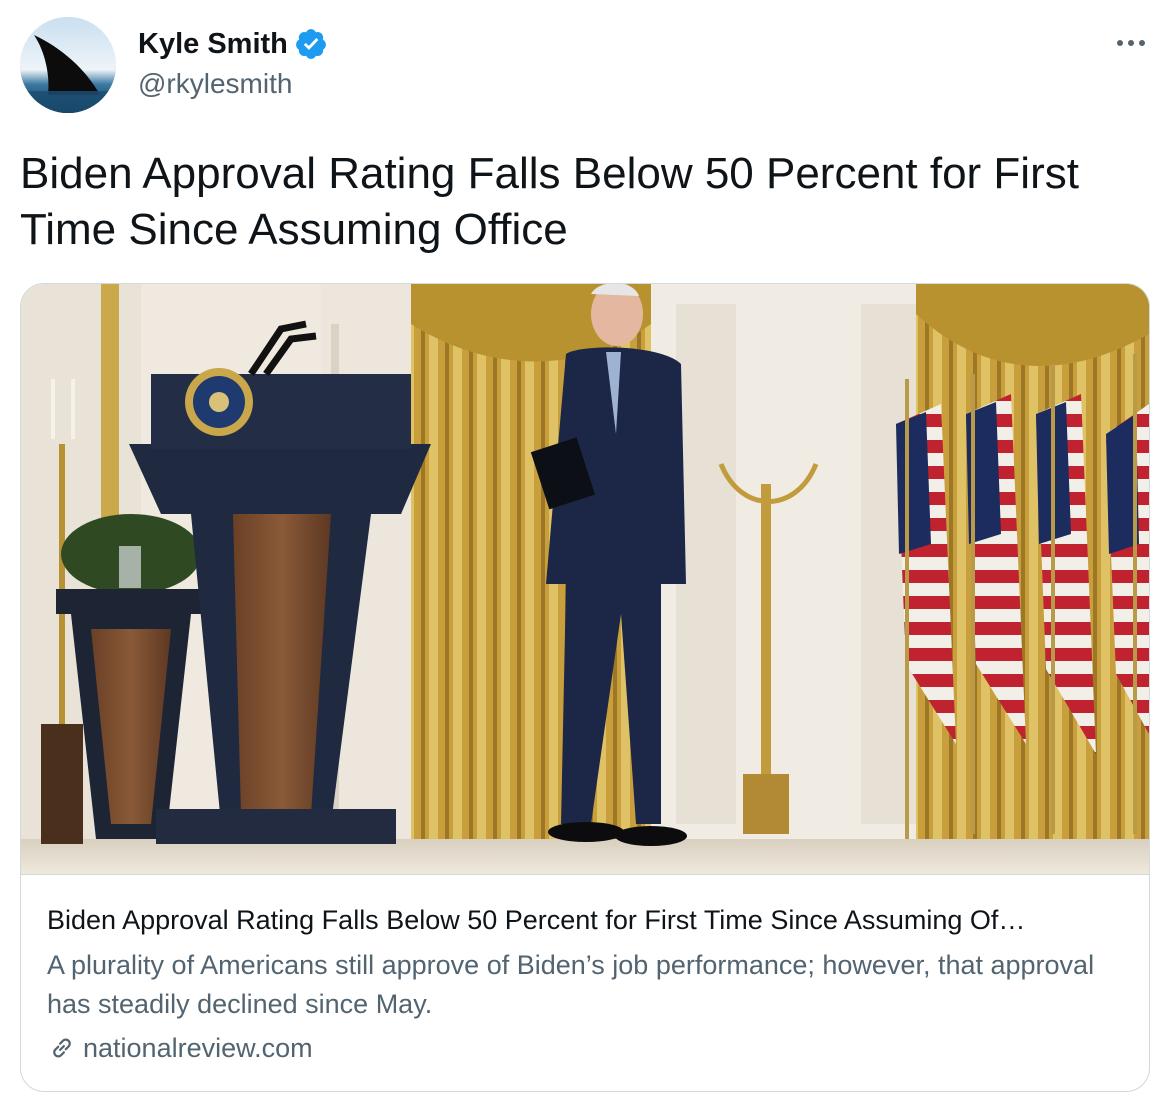 This screenshot has width=1164, height=1112. I want to click on shark-fin-icon, so click(68, 65).